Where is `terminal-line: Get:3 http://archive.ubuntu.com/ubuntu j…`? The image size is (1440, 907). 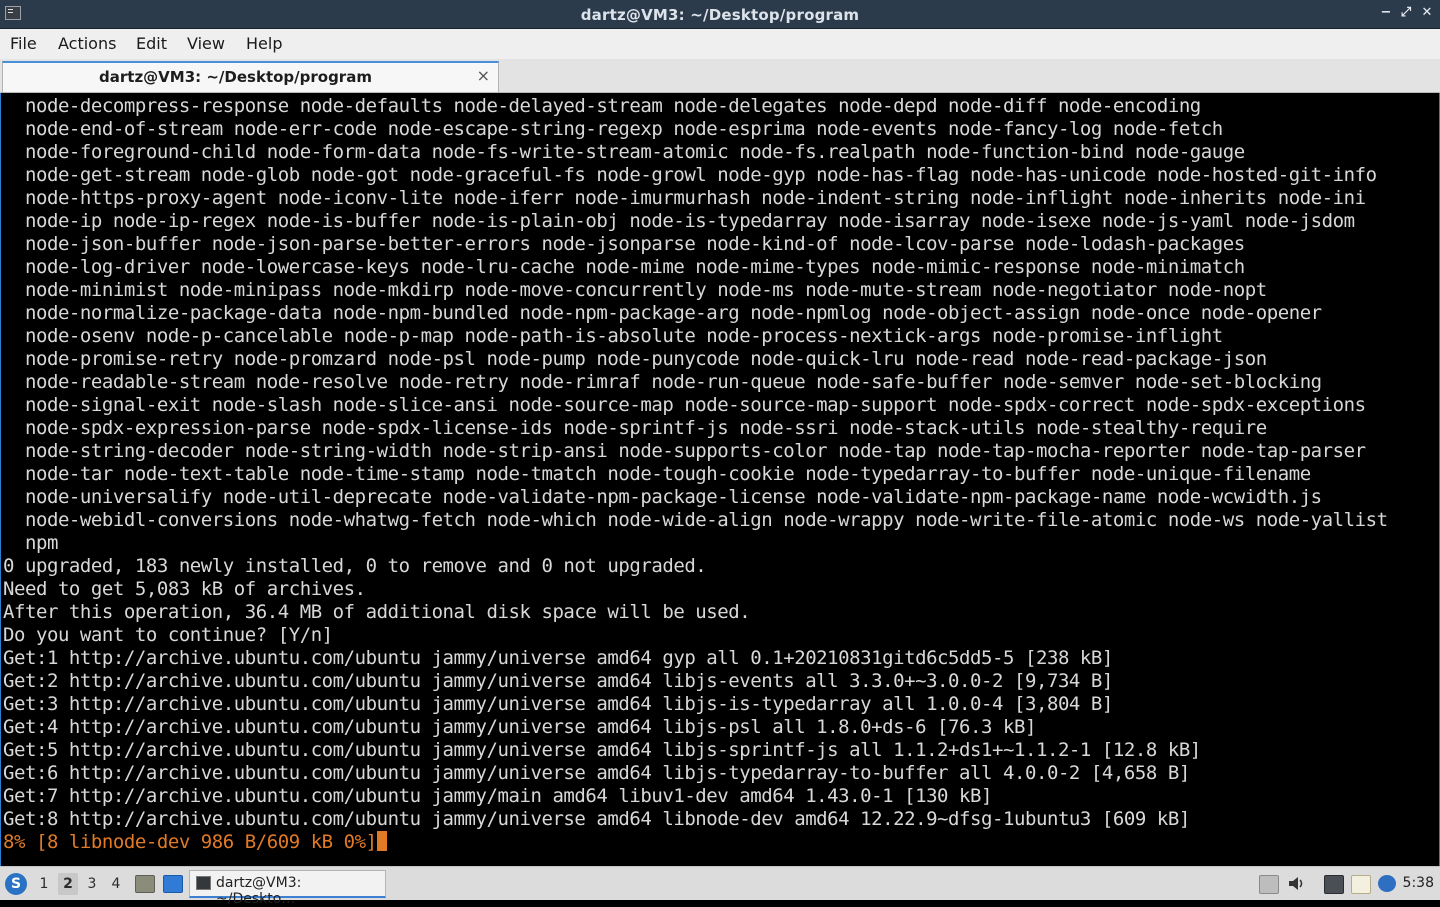 terminal-line: Get:3 http://archive.ubuntu.com/ubuntu j… is located at coordinates (558, 704).